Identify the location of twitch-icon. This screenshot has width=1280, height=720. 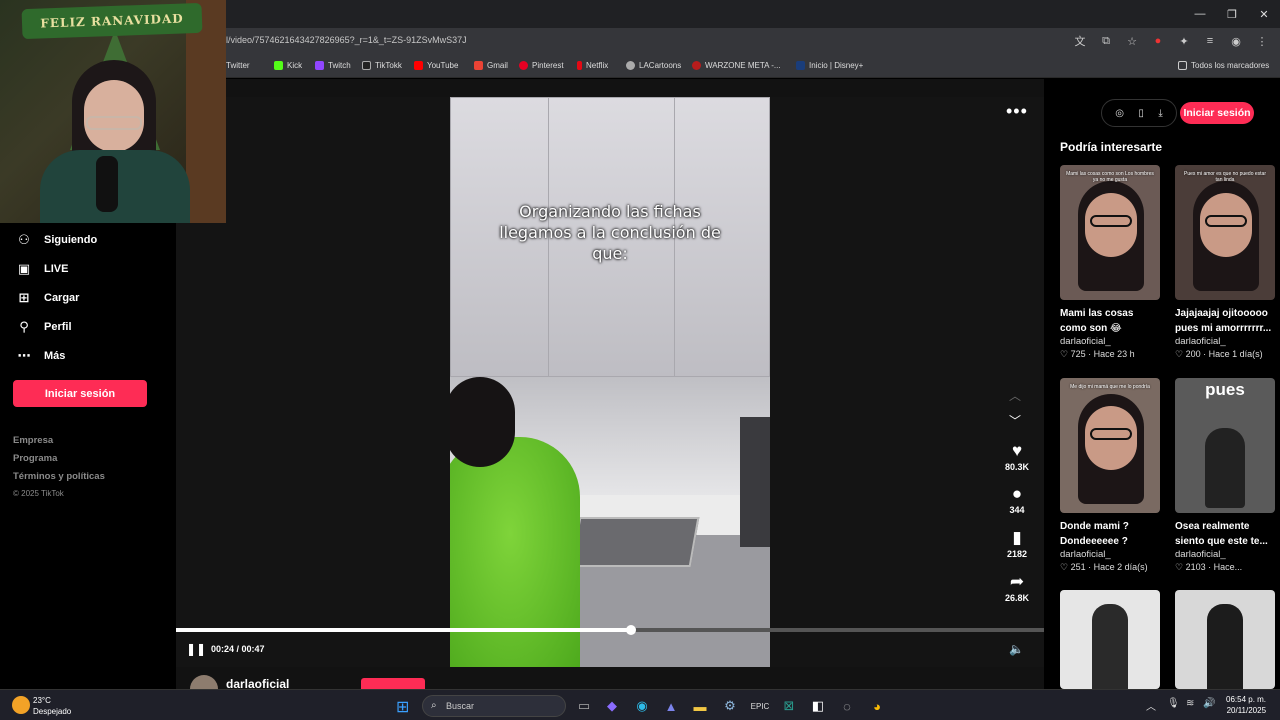
(319, 65).